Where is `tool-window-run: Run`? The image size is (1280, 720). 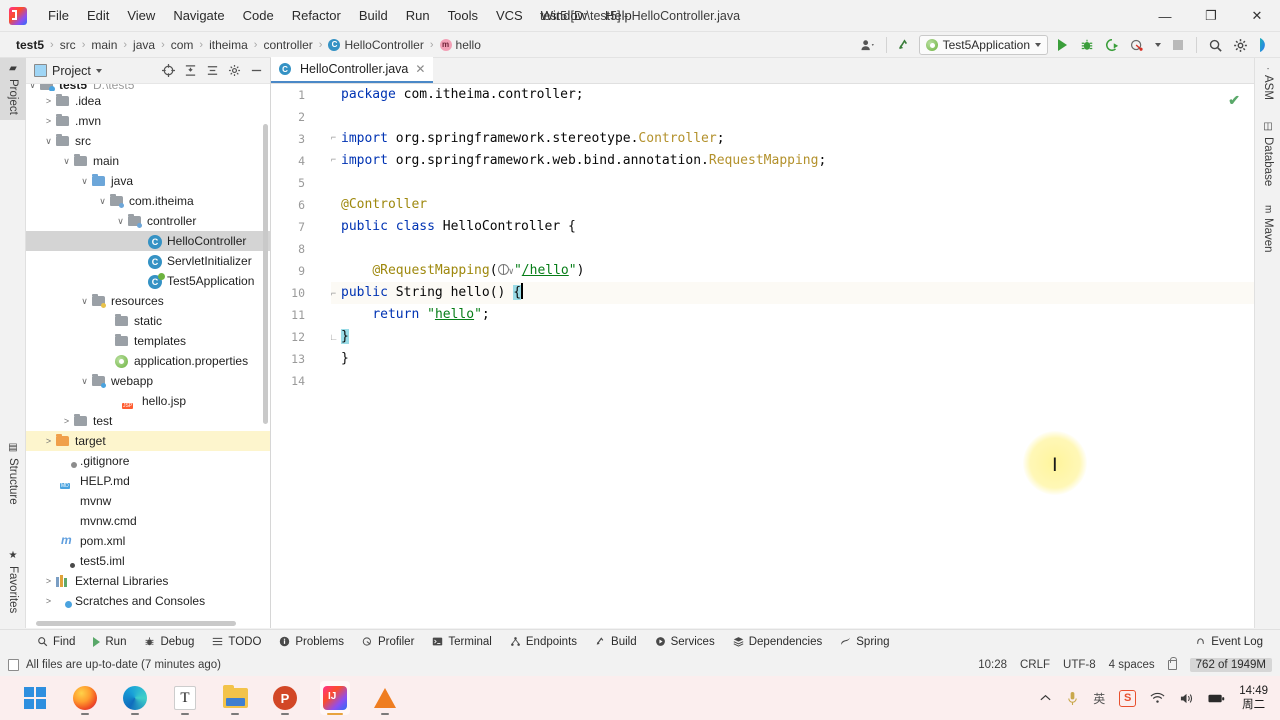 tool-window-run: Run is located at coordinates (109, 642).